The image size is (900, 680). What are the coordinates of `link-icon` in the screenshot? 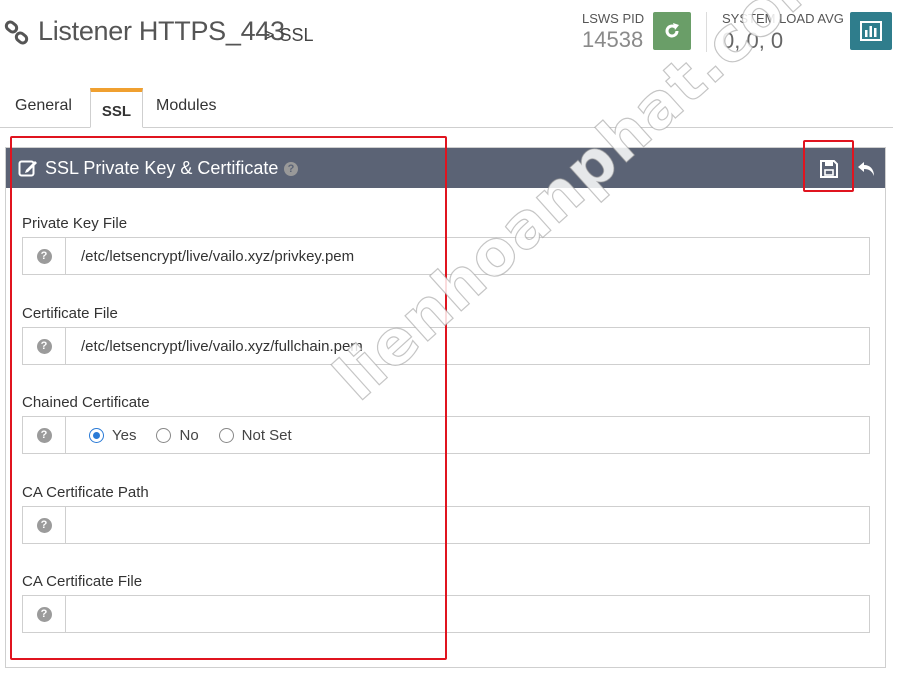 It's located at (16, 32).